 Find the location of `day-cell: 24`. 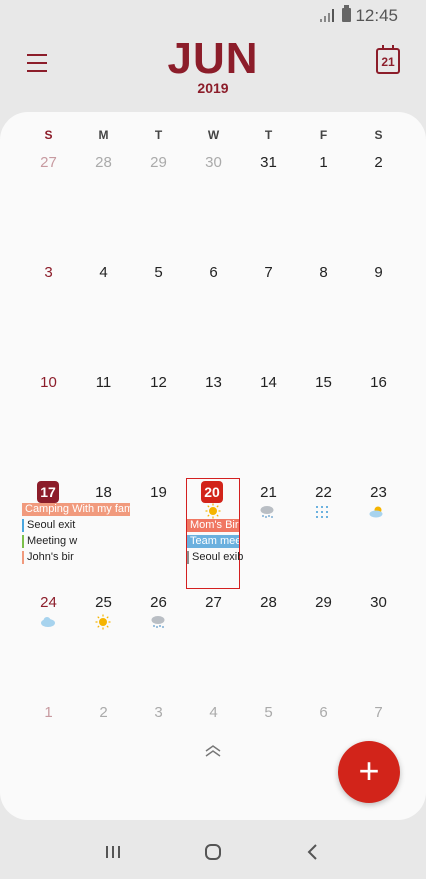

day-cell: 24 is located at coordinates (48, 602).